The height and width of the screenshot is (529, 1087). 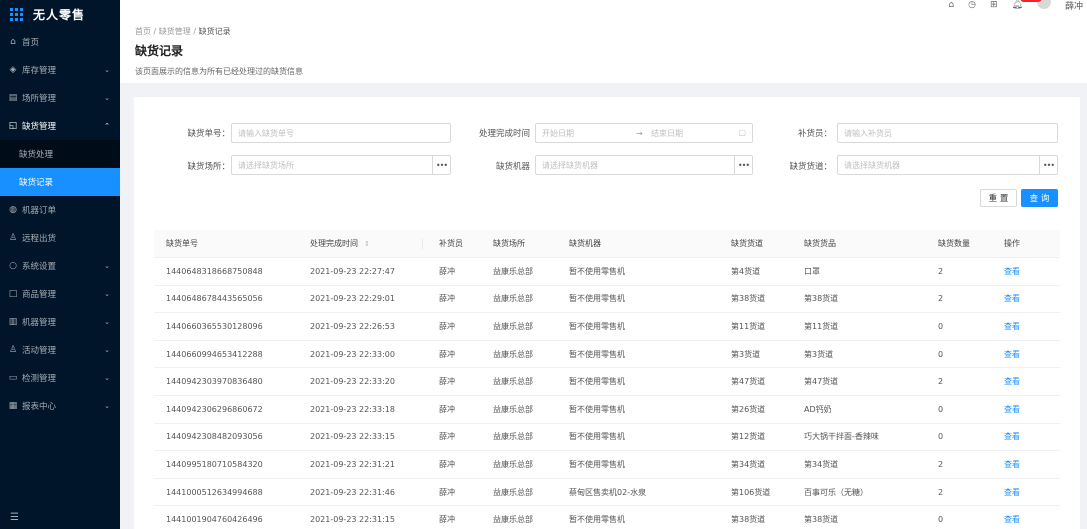 I want to click on user-name: 薛冲, so click(x=1074, y=6).